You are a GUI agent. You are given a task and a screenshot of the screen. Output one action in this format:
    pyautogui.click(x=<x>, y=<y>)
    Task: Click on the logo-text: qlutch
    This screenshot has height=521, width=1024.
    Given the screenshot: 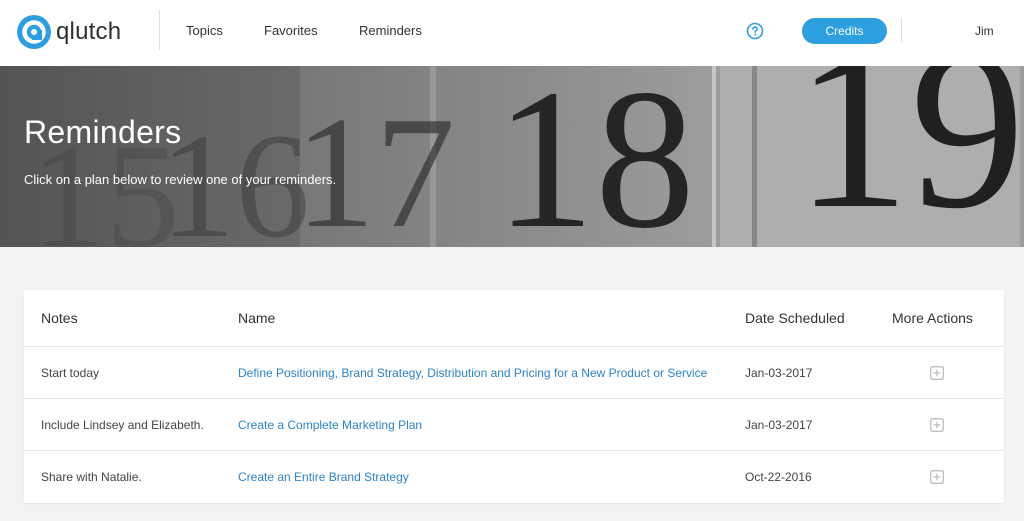 What is the action you would take?
    pyautogui.click(x=89, y=31)
    